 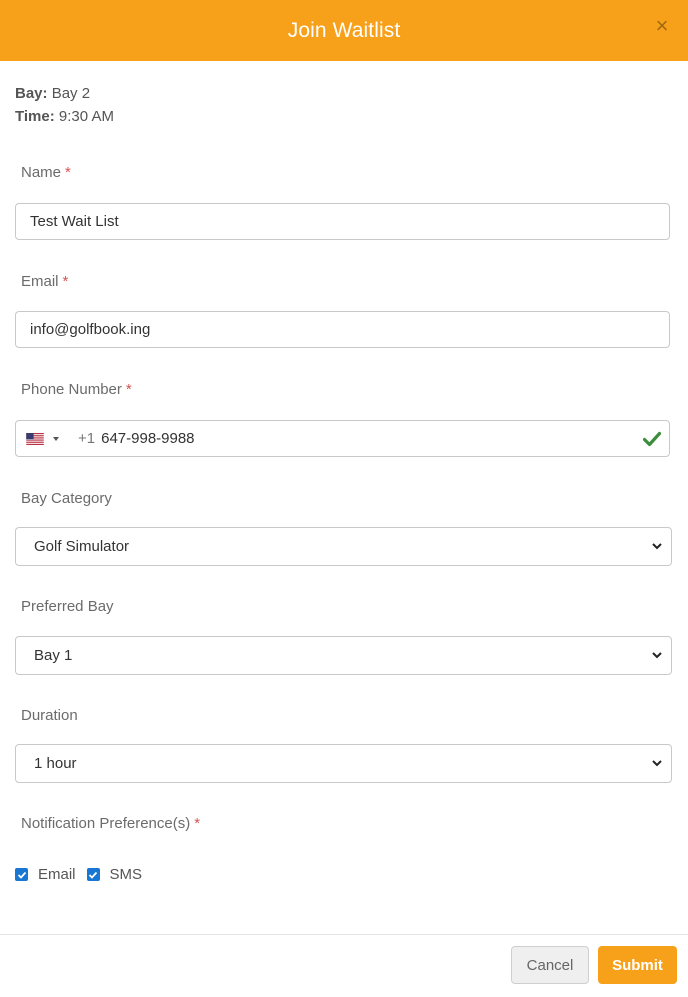 What do you see at coordinates (126, 874) in the screenshot?
I see `sms-checkbox-label: SMS` at bounding box center [126, 874].